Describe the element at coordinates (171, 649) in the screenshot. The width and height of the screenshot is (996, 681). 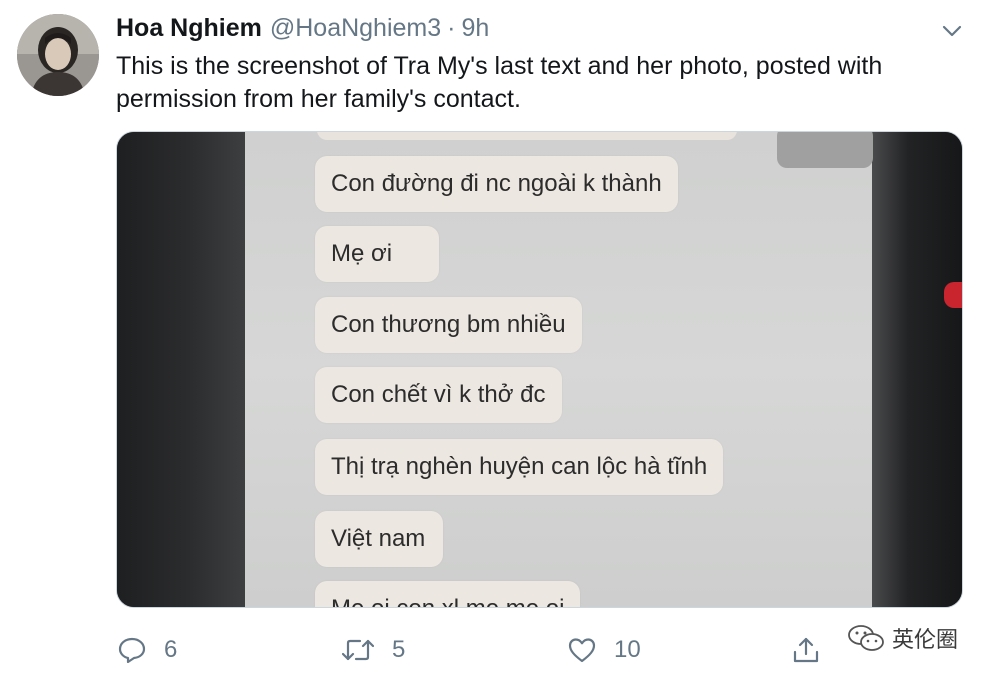
I see `reply-count: 6` at that location.